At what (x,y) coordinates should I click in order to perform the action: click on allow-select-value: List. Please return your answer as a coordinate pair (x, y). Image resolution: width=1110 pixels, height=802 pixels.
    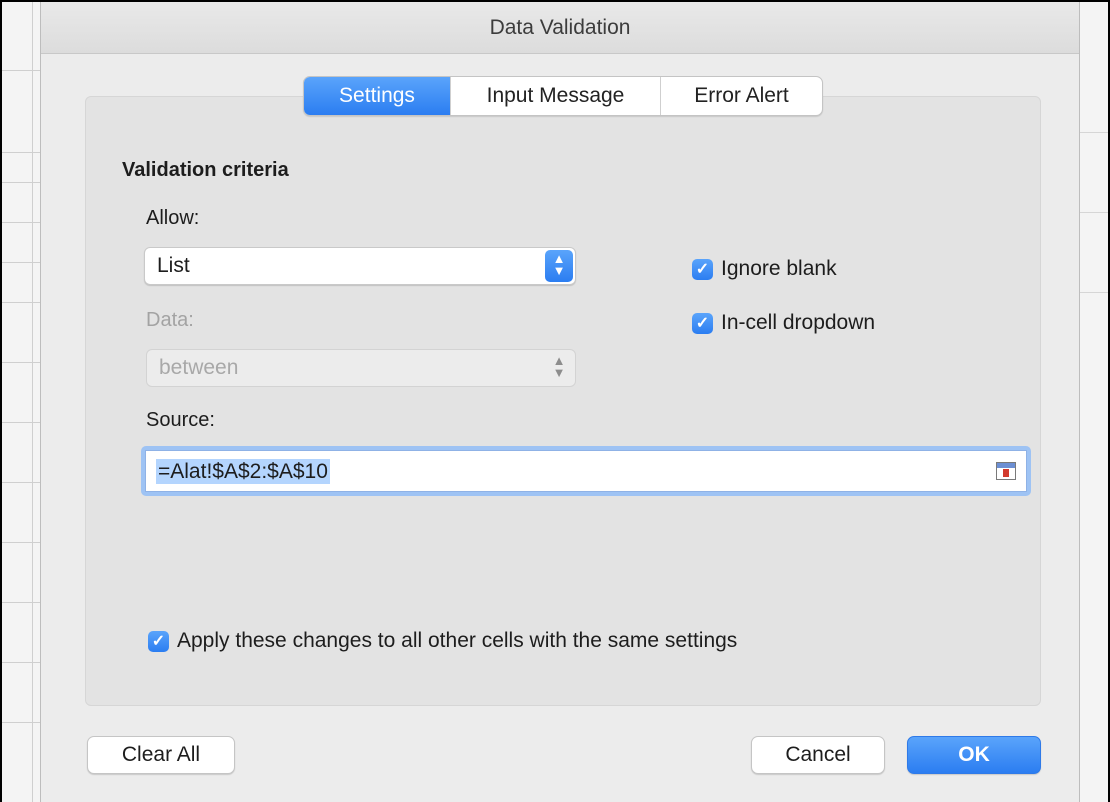
    Looking at the image, I should click on (173, 265).